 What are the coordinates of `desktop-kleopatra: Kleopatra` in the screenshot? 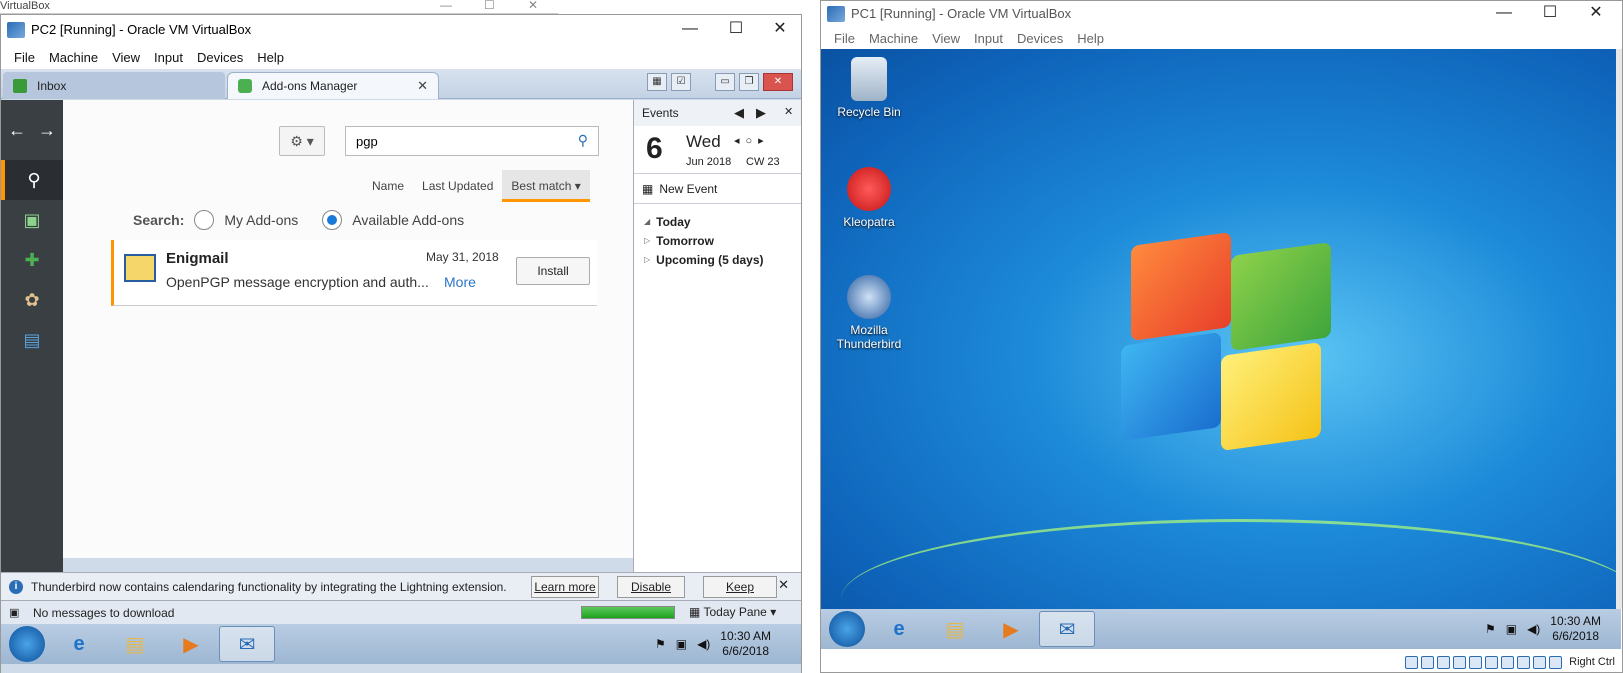 It's located at (869, 198).